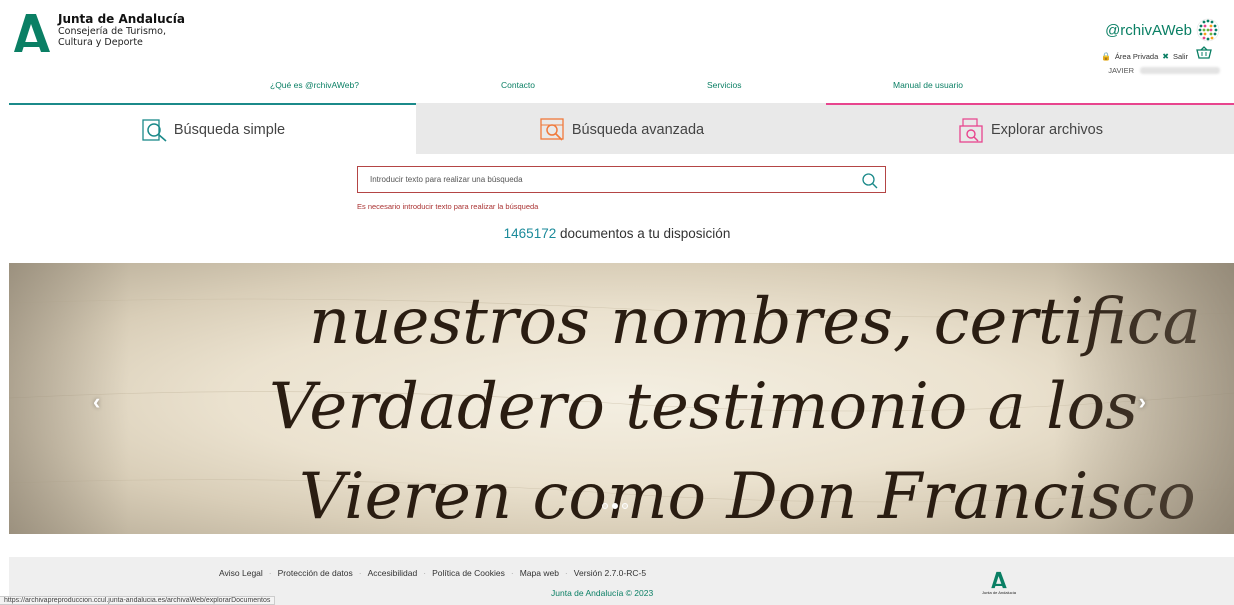 The image size is (1234, 605). Describe the element at coordinates (1180, 70) in the screenshot. I see `user-surname-redacted` at that location.